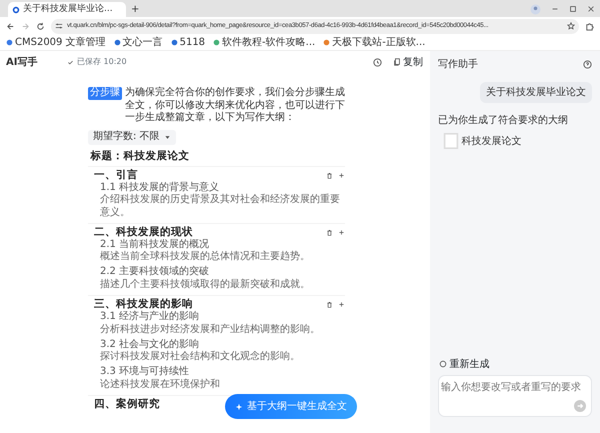 The height and width of the screenshot is (433, 600). What do you see at coordinates (396, 62) in the screenshot?
I see `copy-icon` at bounding box center [396, 62].